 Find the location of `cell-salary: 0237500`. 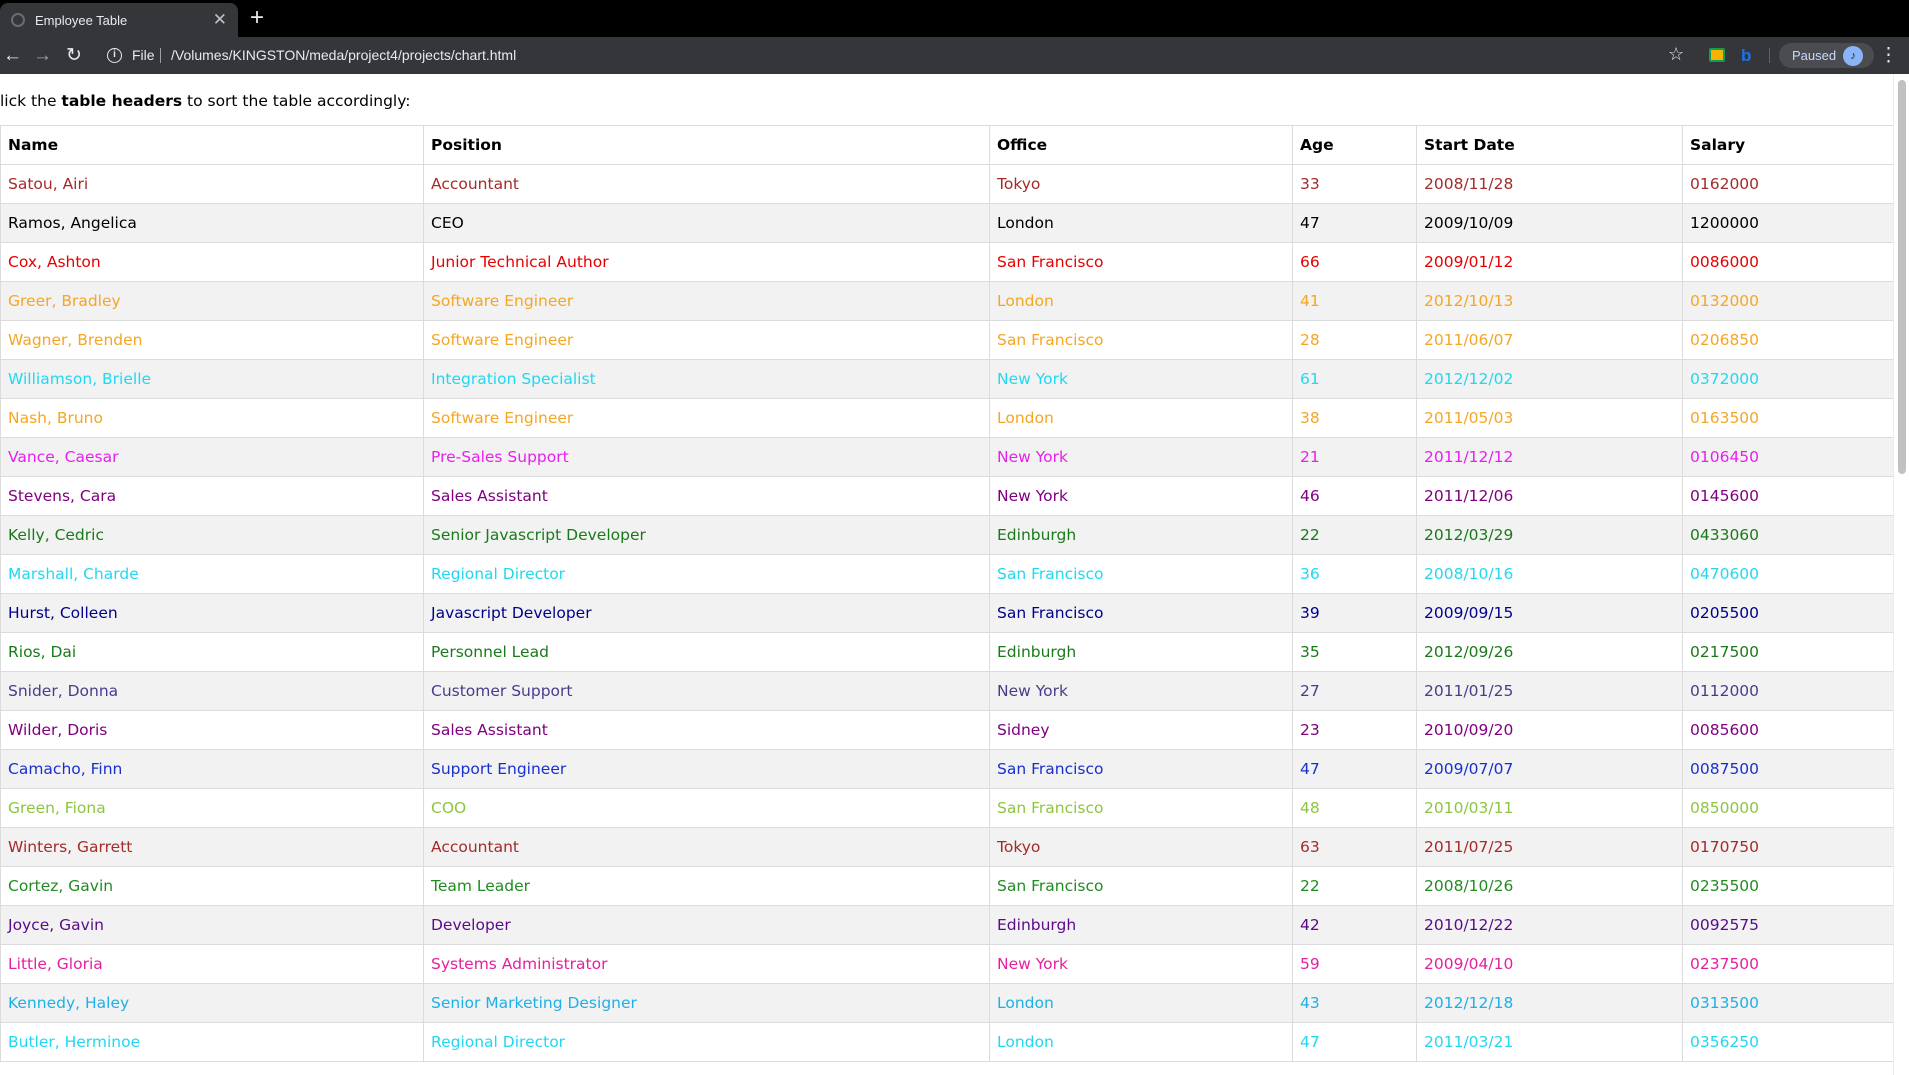

cell-salary: 0237500 is located at coordinates (1787, 964).